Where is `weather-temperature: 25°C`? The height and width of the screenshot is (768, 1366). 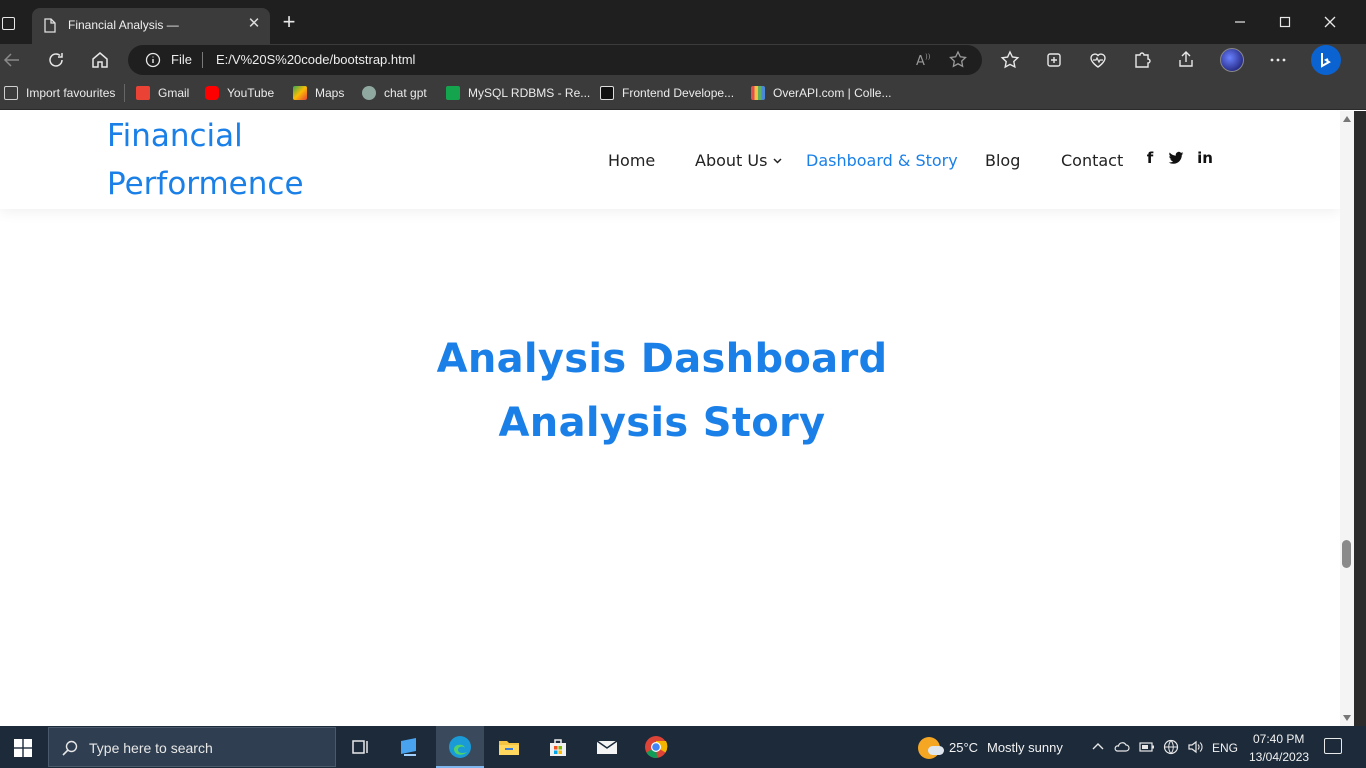
weather-temperature: 25°C is located at coordinates (963, 747).